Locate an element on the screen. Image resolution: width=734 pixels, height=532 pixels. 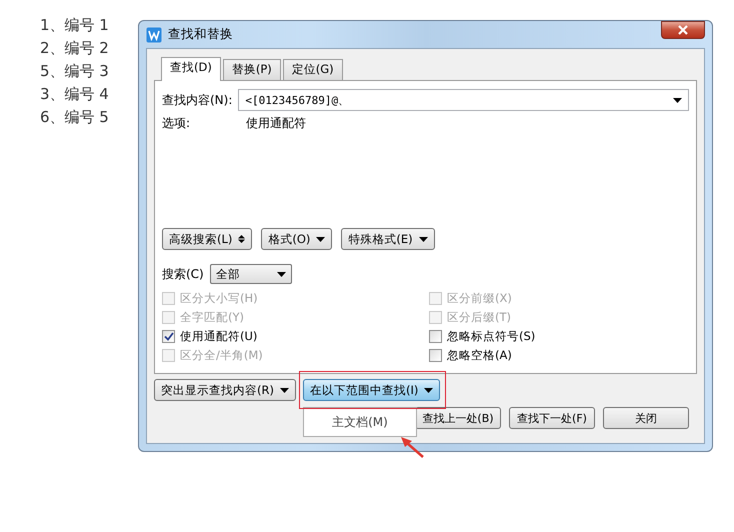
options-value: 使用通配符 is located at coordinates (276, 123).